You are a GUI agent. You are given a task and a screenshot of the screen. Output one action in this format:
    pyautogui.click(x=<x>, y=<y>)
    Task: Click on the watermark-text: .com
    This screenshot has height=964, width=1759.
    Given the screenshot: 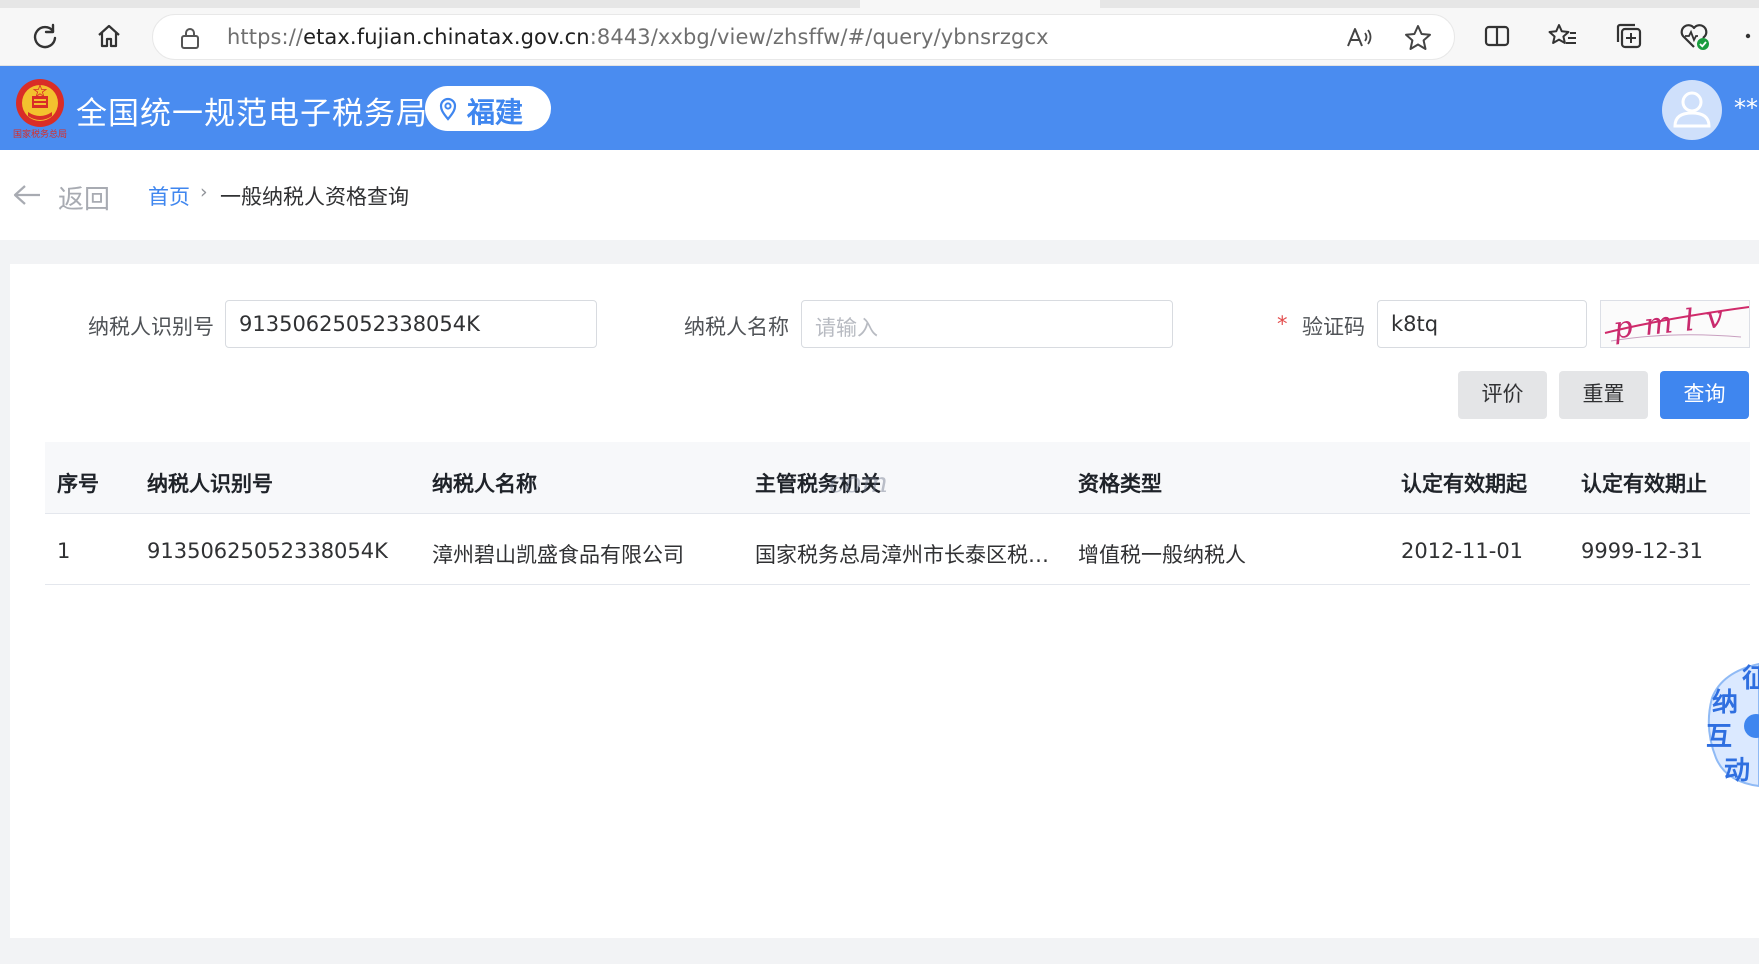 What is the action you would take?
    pyautogui.click(x=854, y=482)
    